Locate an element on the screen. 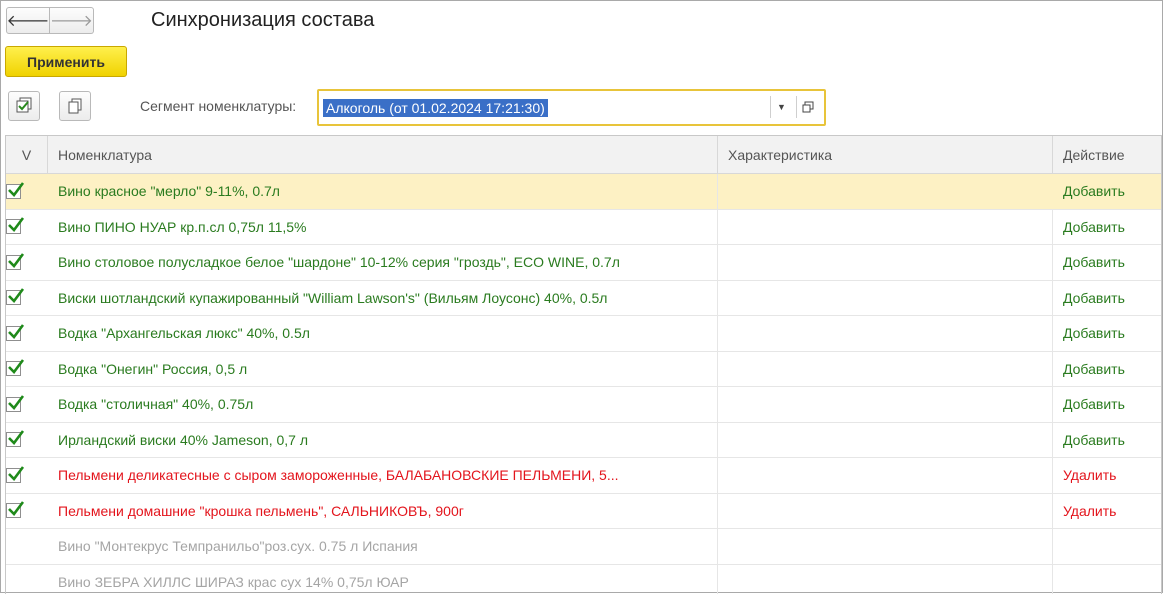 The width and height of the screenshot is (1163, 594). arrow-left-icon: 🡐 is located at coordinates (28, 20).